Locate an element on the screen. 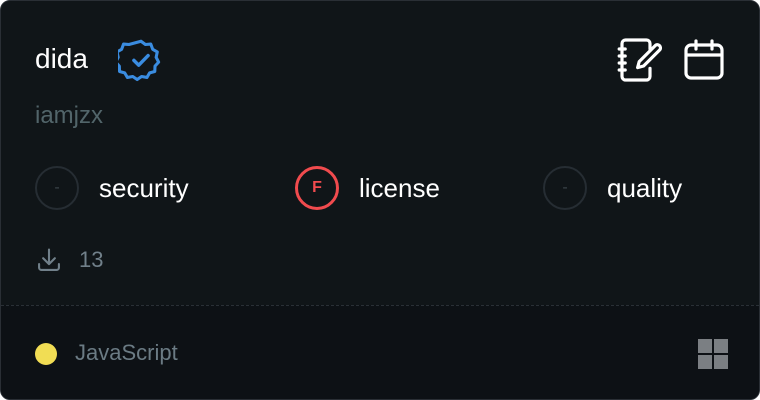 This screenshot has height=400, width=760. language-label: JavaScript is located at coordinates (126, 352).